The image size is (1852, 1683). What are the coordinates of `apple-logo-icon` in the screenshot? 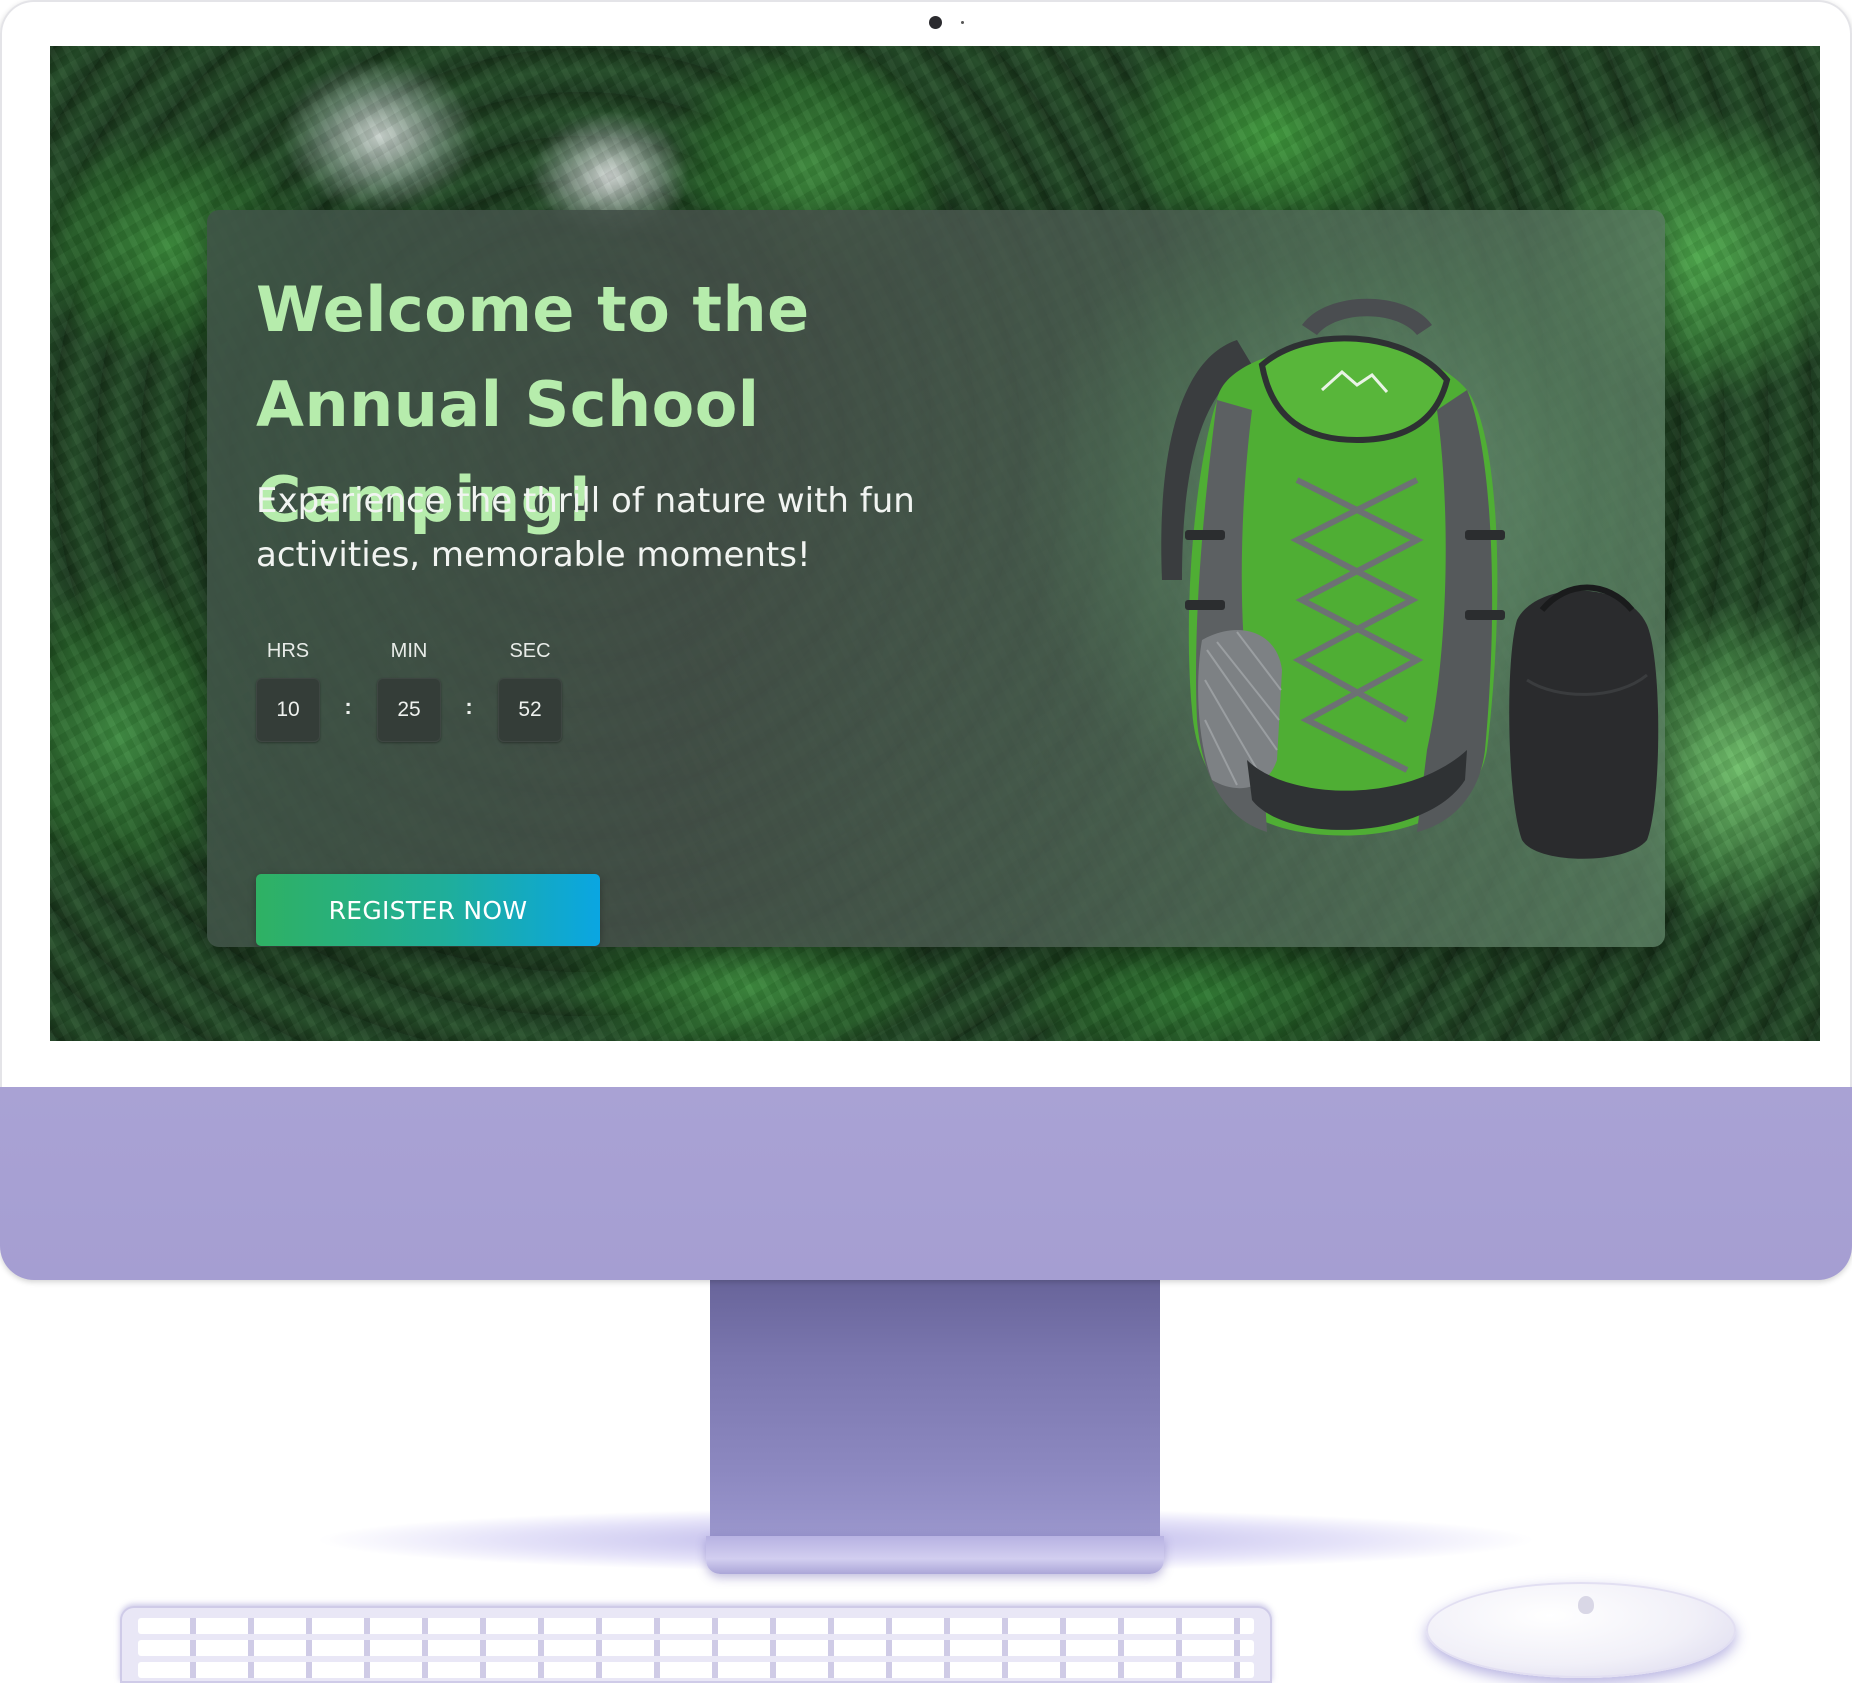 It's located at (1586, 1605).